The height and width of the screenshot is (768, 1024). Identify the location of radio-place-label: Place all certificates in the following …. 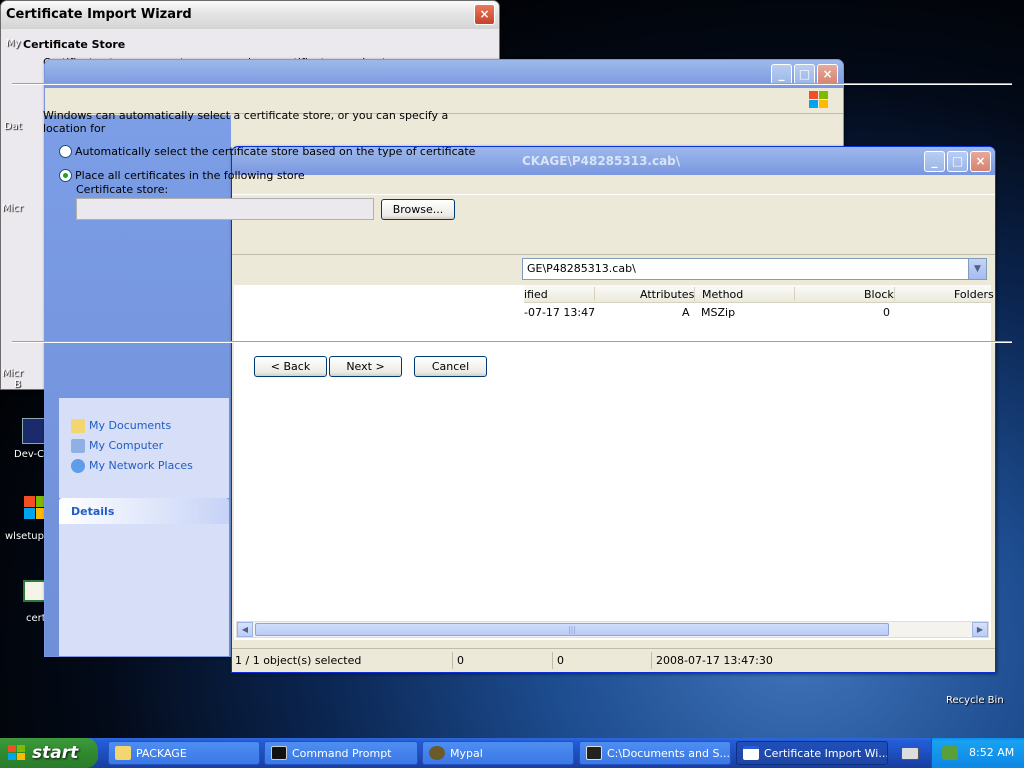
(190, 175).